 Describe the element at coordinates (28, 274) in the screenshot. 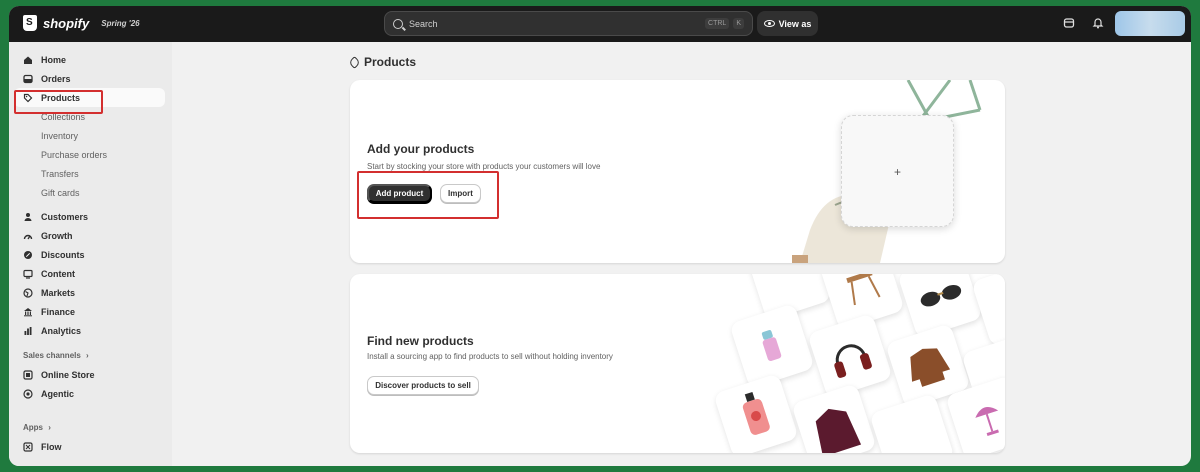

I see `content-icon` at that location.